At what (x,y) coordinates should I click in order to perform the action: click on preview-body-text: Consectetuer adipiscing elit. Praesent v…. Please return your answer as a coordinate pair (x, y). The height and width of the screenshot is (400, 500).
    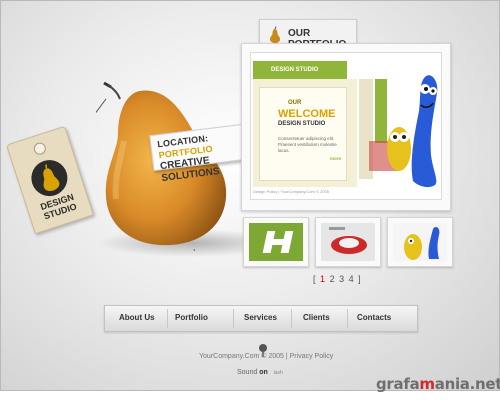
    Looking at the image, I should click on (307, 144).